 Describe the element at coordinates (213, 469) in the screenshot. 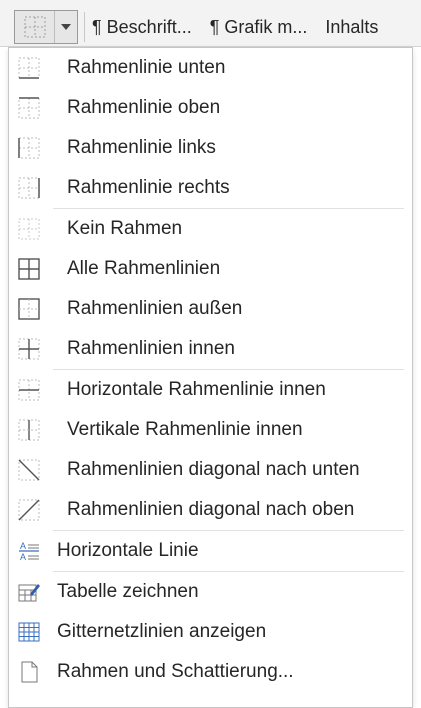

I see `menu-item-label: Rahmenlinien diagonal nach unten` at that location.